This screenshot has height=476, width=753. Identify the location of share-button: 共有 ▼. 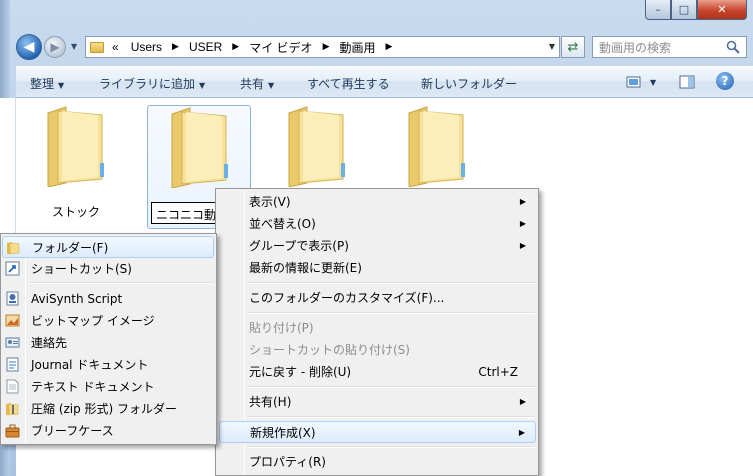
(257, 83).